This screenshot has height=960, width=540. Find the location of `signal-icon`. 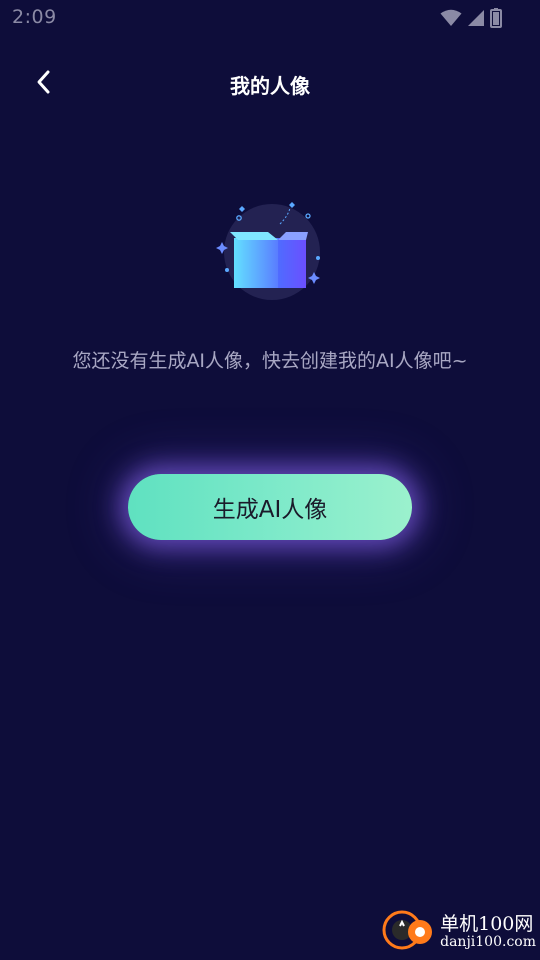

signal-icon is located at coordinates (476, 18).